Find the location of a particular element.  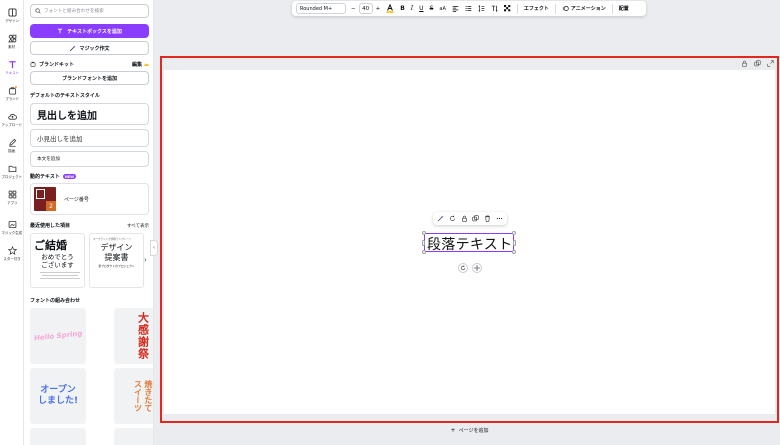

add-body-text-button: 本文を追加 is located at coordinates (89, 159).